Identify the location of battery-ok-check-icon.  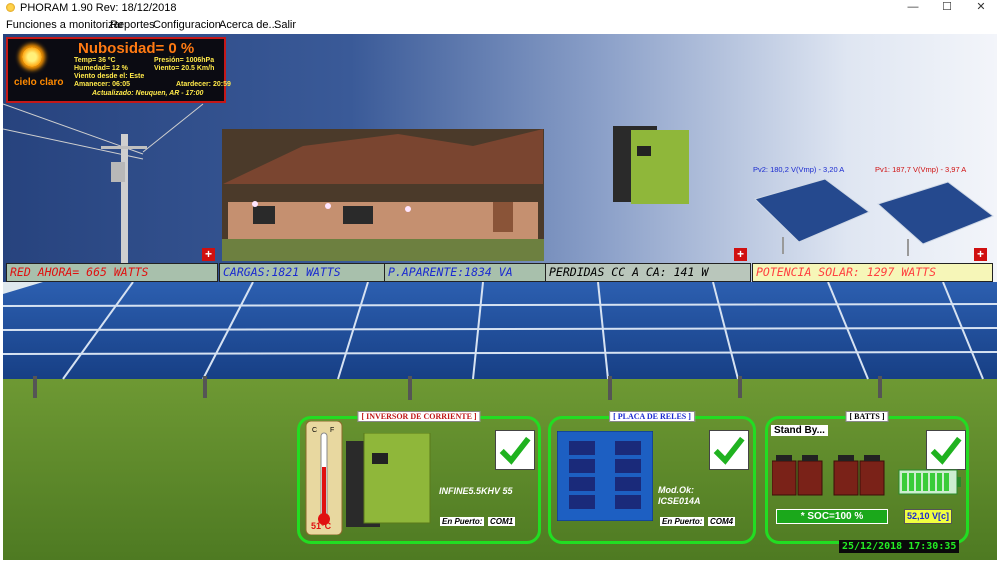
(946, 450).